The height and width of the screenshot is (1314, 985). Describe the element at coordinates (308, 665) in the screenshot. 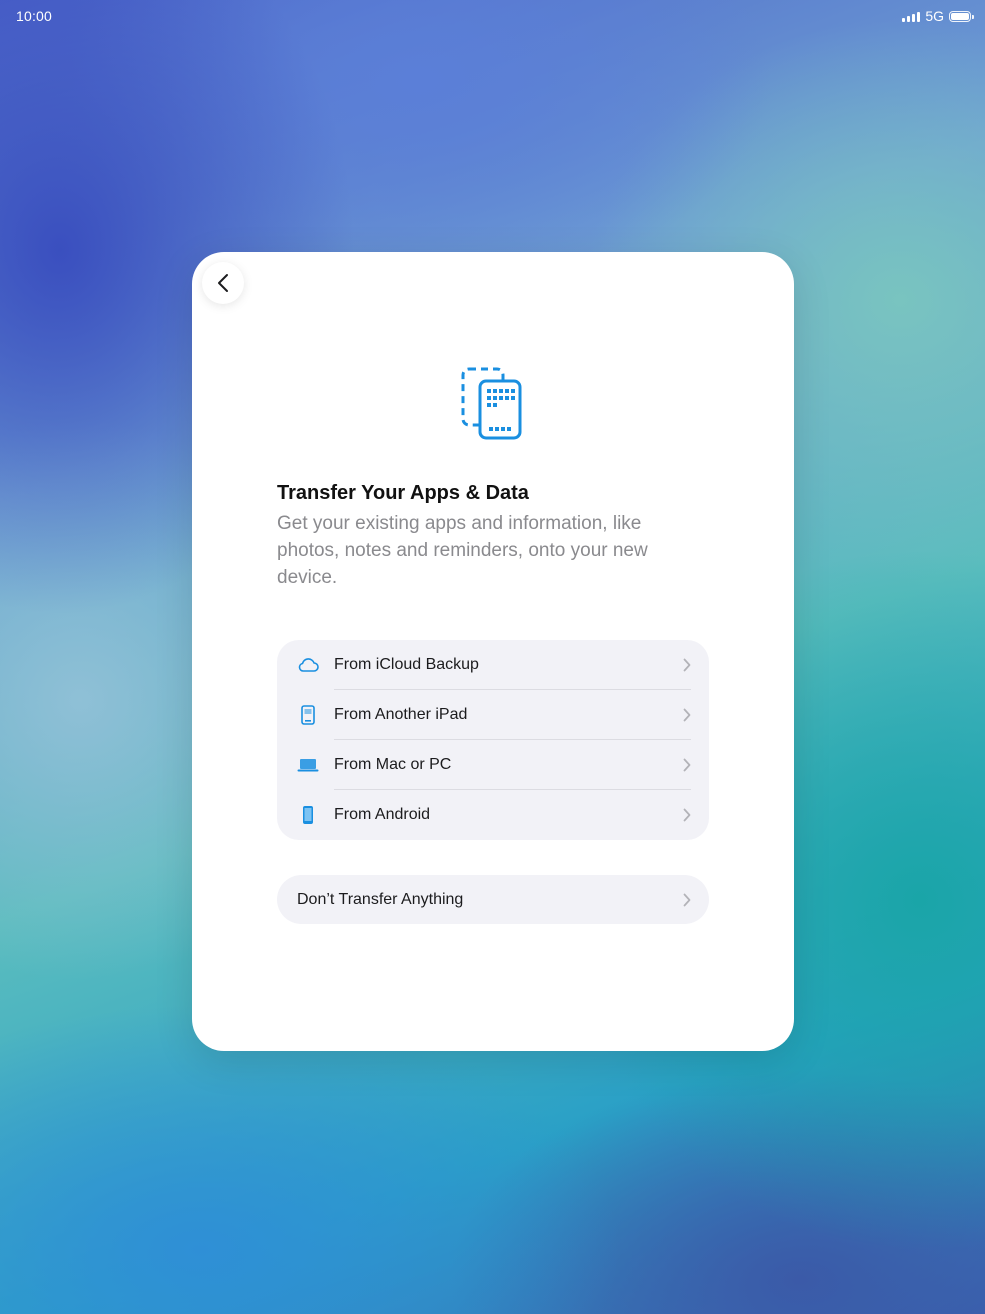

I see `cloud-icon` at that location.